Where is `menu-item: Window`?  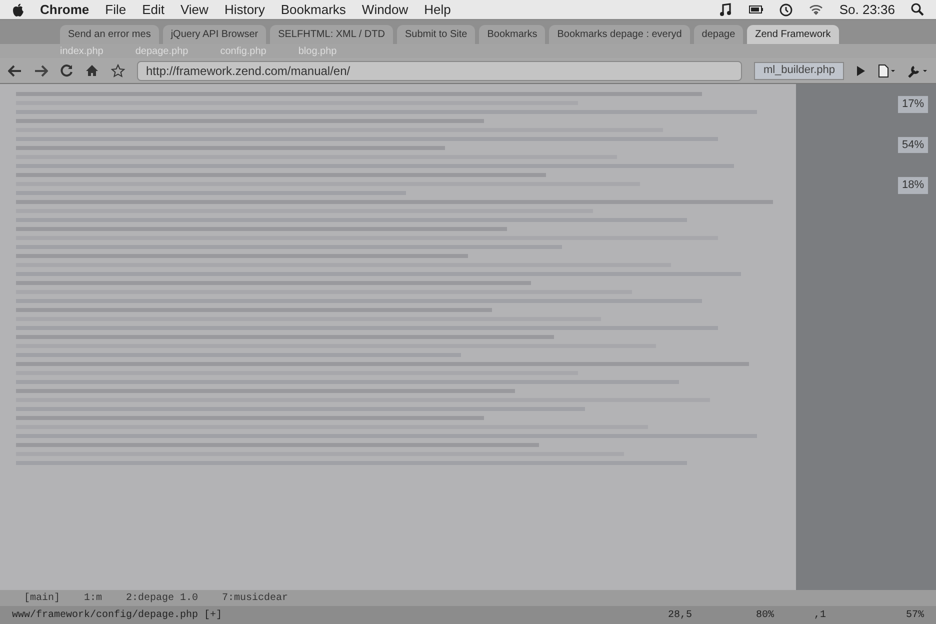
menu-item: Window is located at coordinates (385, 10).